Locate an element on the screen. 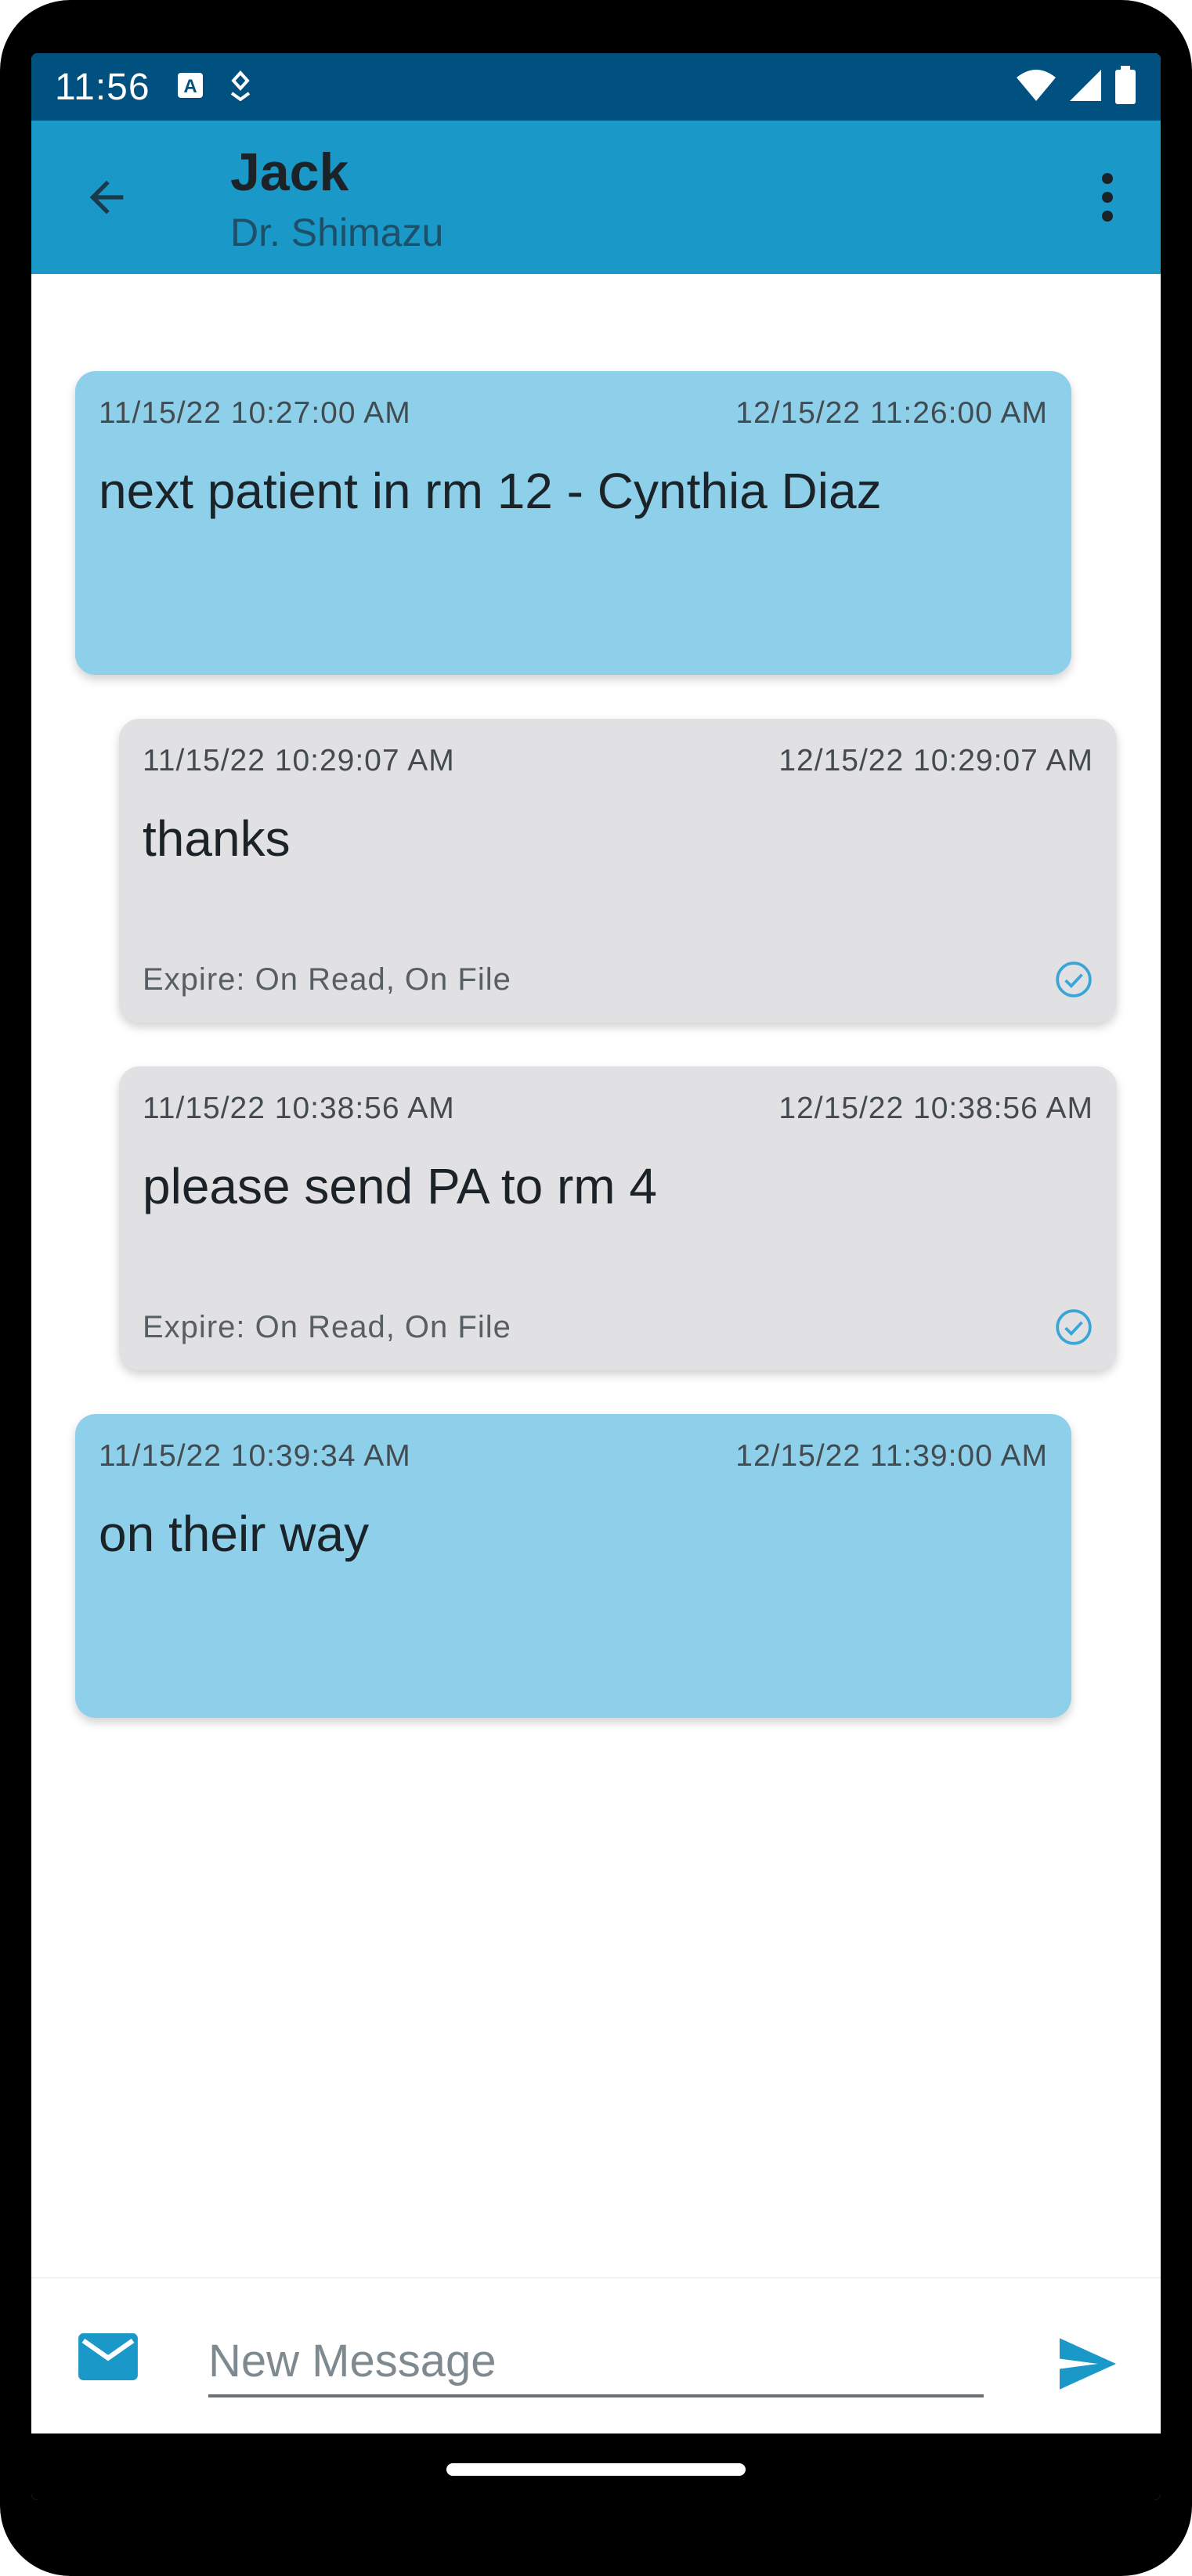 This screenshot has width=1192, height=2576. mail-icon is located at coordinates (108, 2358).